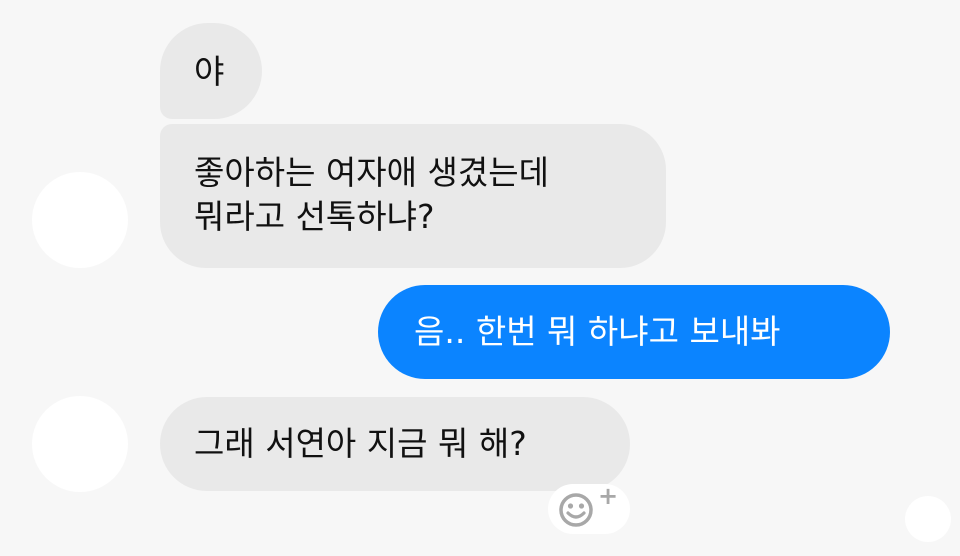 This screenshot has height=556, width=960. What do you see at coordinates (360, 443) in the screenshot?
I see `message-text: 그래 서연아 지금 뭐 해?` at bounding box center [360, 443].